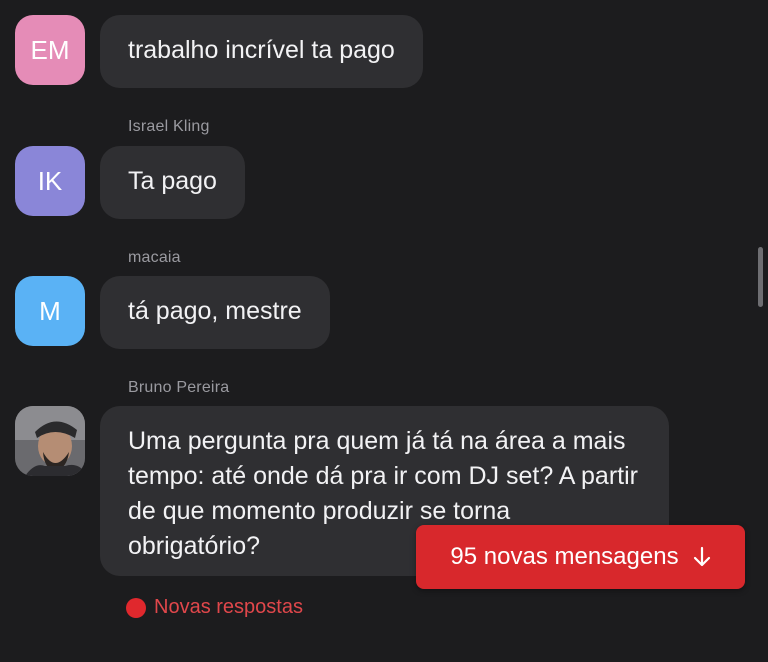 The height and width of the screenshot is (662, 768). Describe the element at coordinates (154, 258) in the screenshot. I see `sender-name: macaia` at that location.